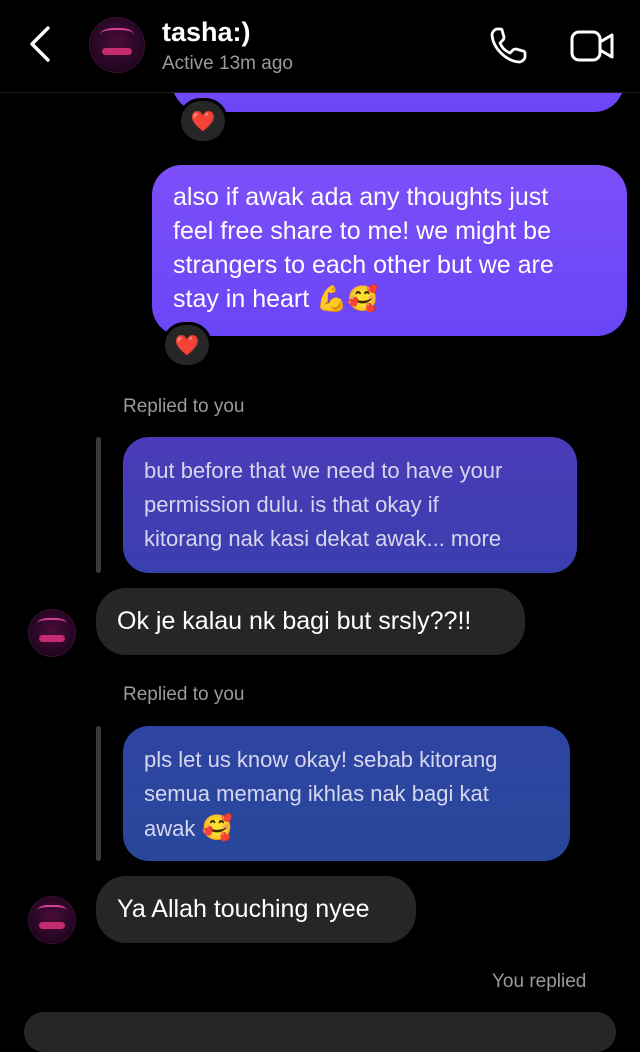 Image resolution: width=640 pixels, height=1052 pixels. I want to click on active-status: Active 13m ago, so click(227, 63).